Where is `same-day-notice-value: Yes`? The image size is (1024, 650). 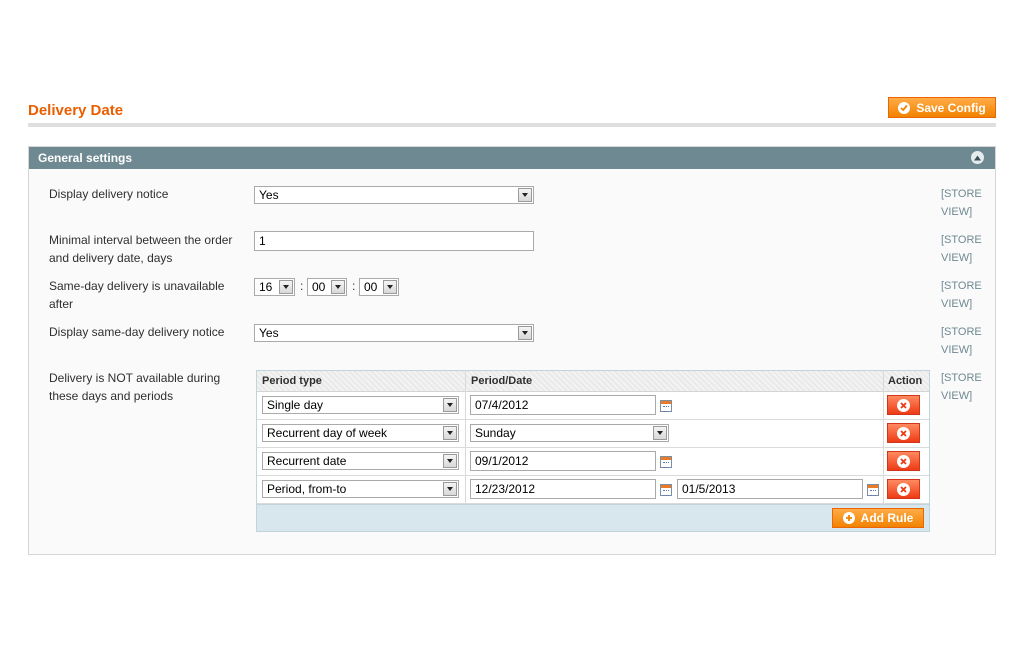
same-day-notice-value: Yes is located at coordinates (269, 333).